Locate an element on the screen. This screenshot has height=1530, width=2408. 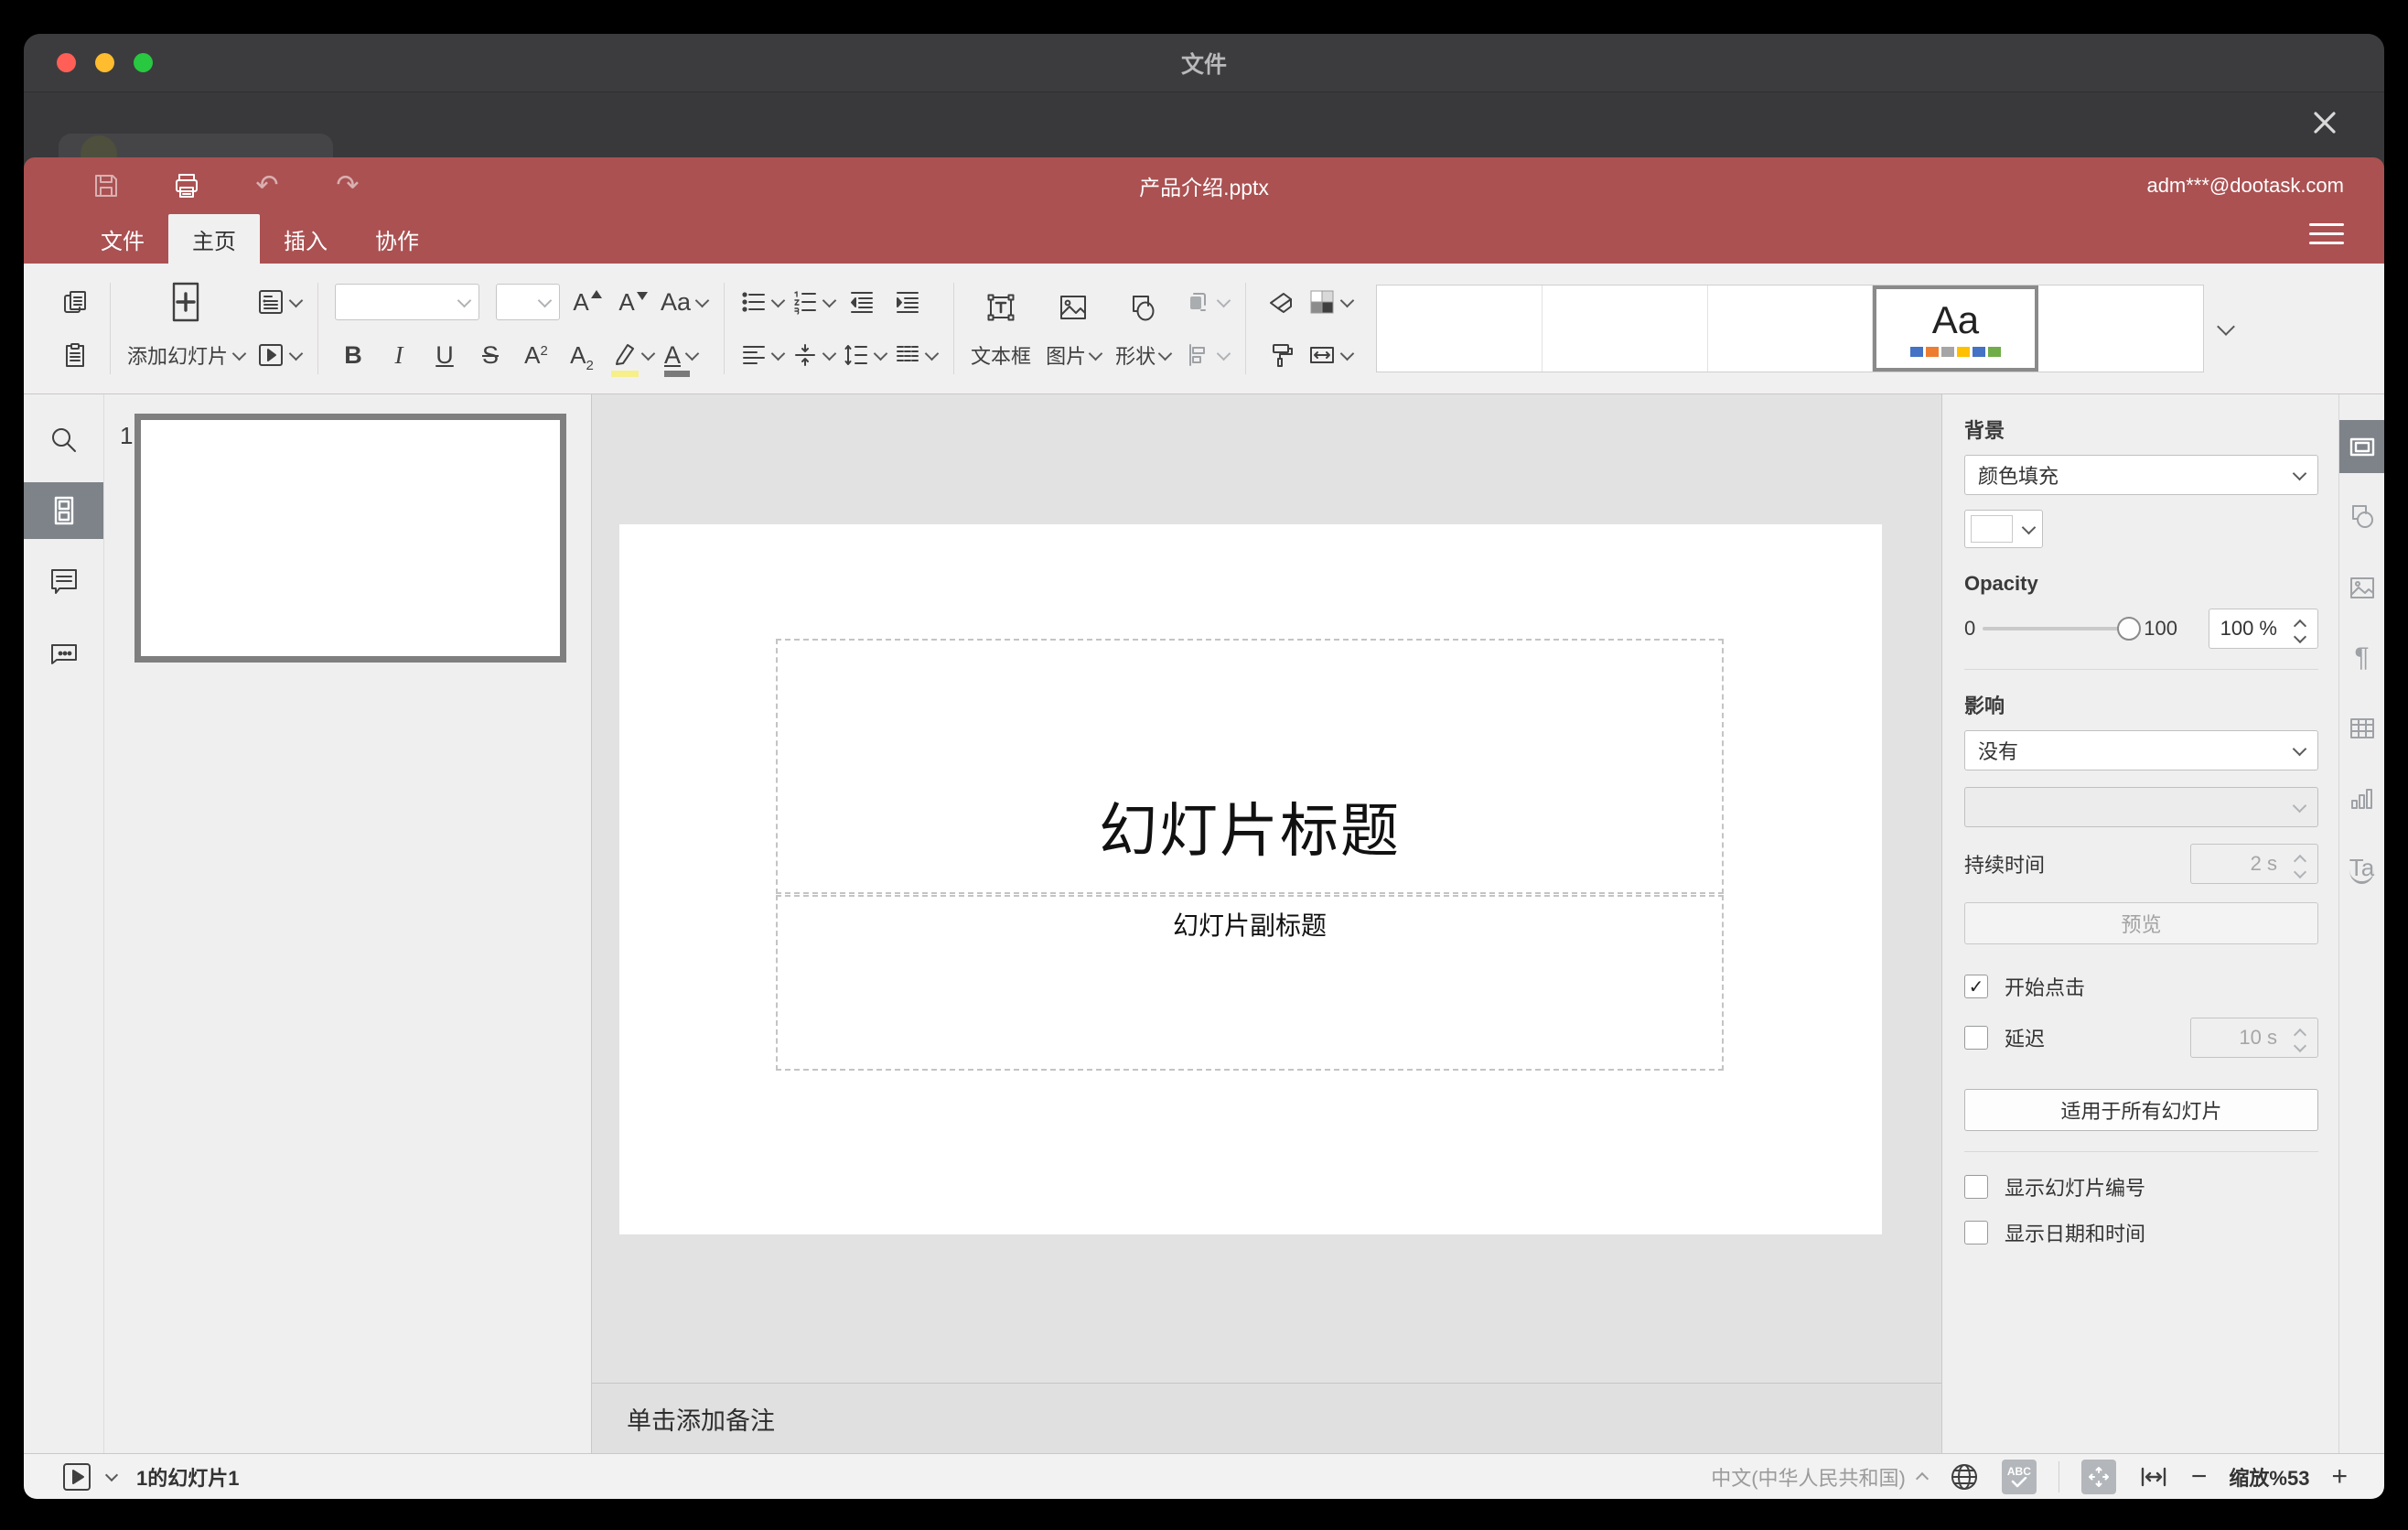
opacity-spinner: 100 % is located at coordinates (2263, 629).